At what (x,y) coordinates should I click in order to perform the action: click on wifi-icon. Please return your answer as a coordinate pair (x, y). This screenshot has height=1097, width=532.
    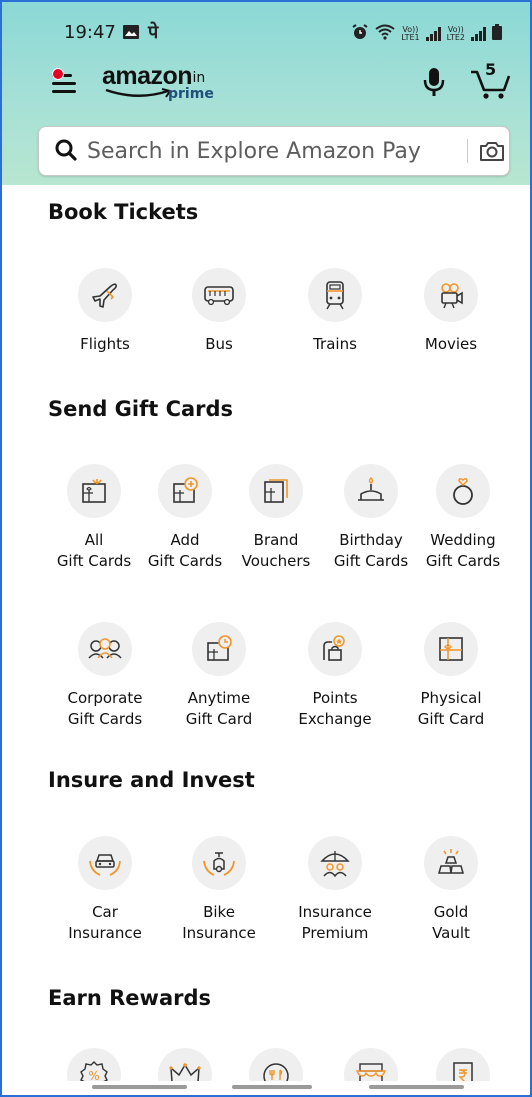
    Looking at the image, I should click on (385, 34).